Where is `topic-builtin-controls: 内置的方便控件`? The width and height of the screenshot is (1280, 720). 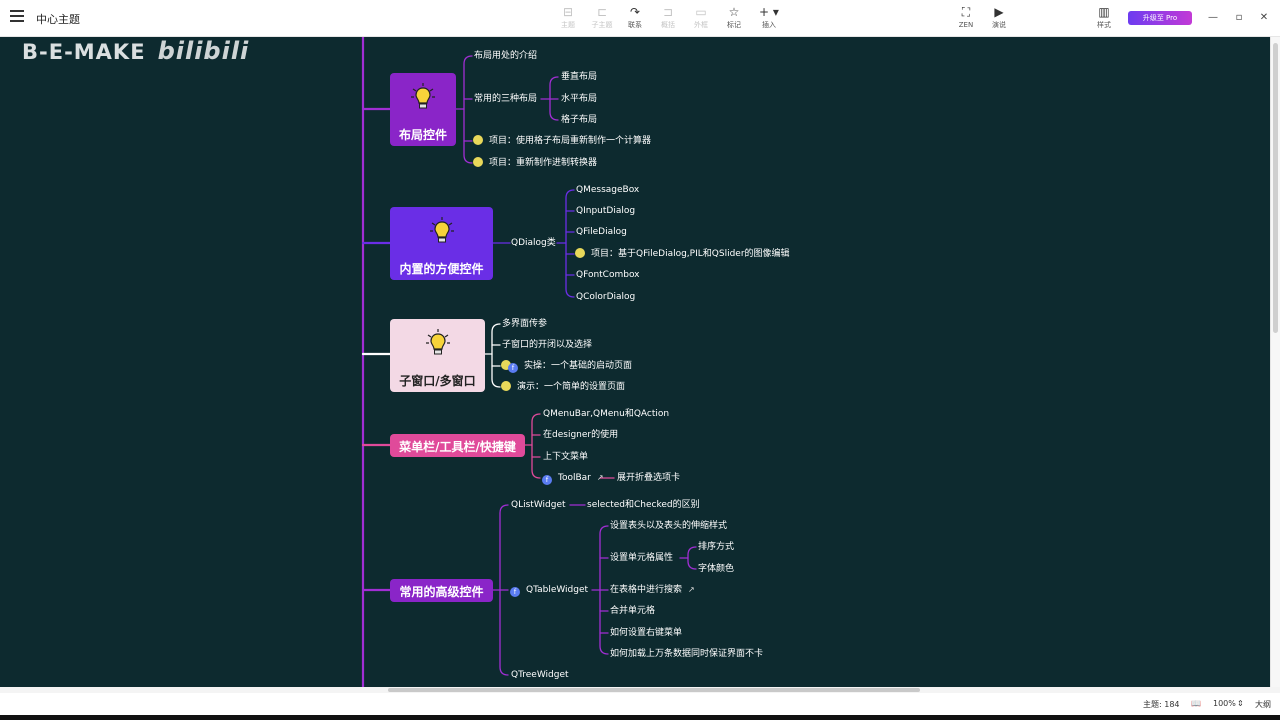 topic-builtin-controls: 内置的方便控件 is located at coordinates (441, 243).